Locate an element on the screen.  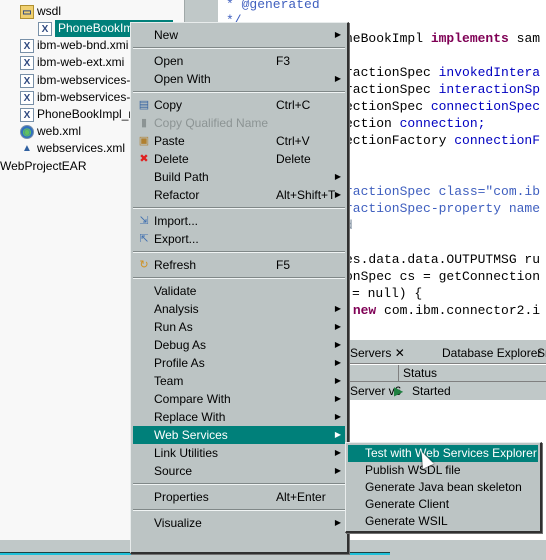
menu-item-compare-with: Compare With ▶ is located at coordinates (239, 399).